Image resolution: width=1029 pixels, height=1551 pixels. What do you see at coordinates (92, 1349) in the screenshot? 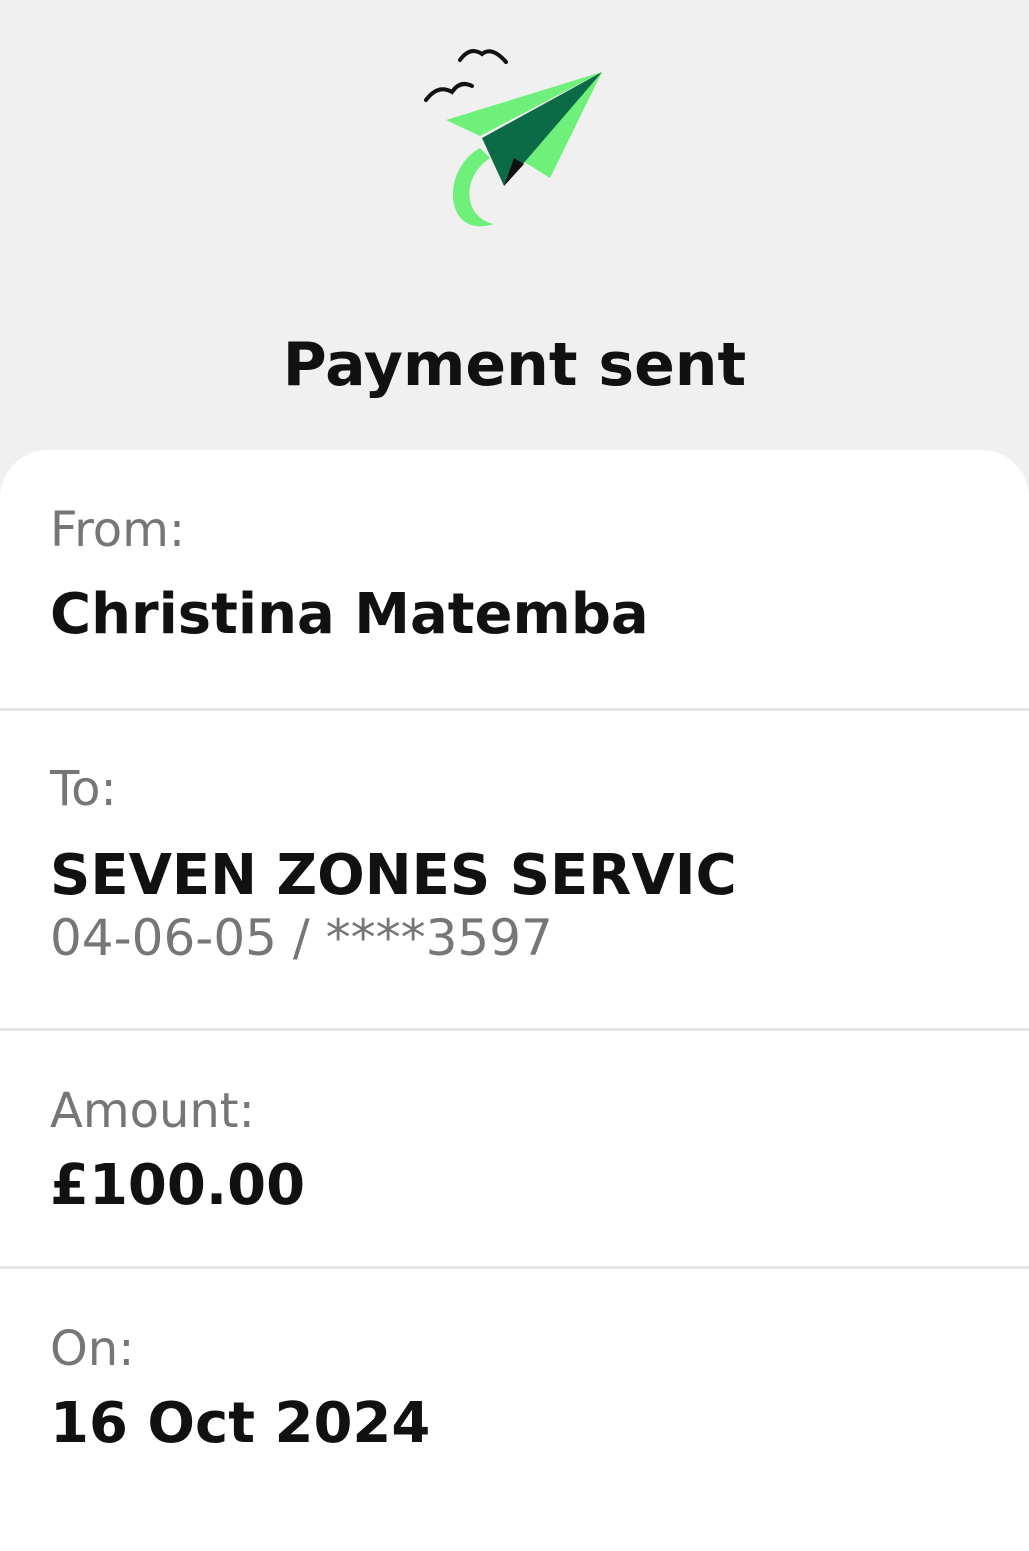
I see `date-label: On:` at bounding box center [92, 1349].